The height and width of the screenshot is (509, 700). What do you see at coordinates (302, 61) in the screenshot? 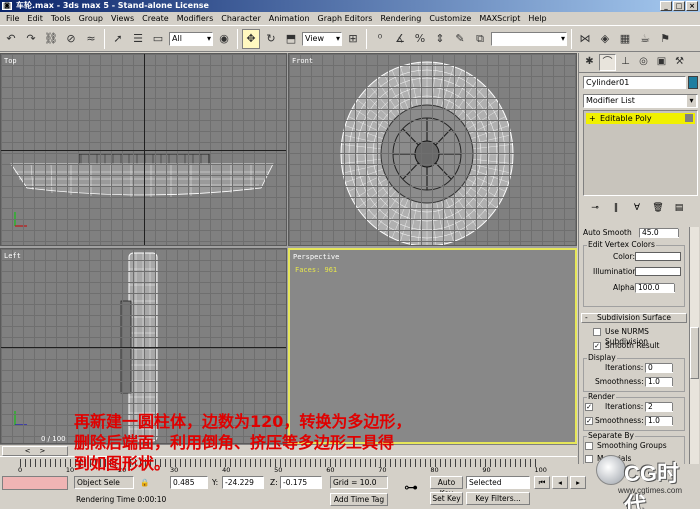
I see `viewport-label: Front` at bounding box center [302, 61].